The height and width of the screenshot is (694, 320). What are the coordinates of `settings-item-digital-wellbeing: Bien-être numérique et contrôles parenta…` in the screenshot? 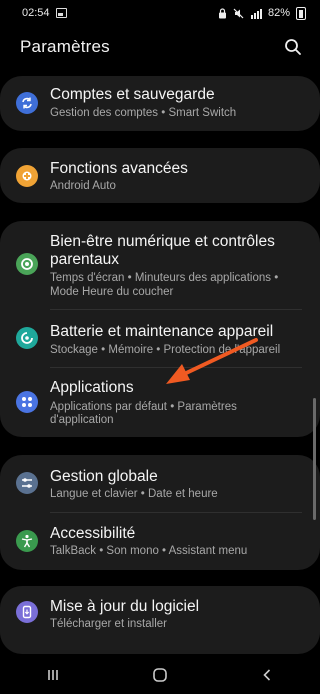 It's located at (160, 265).